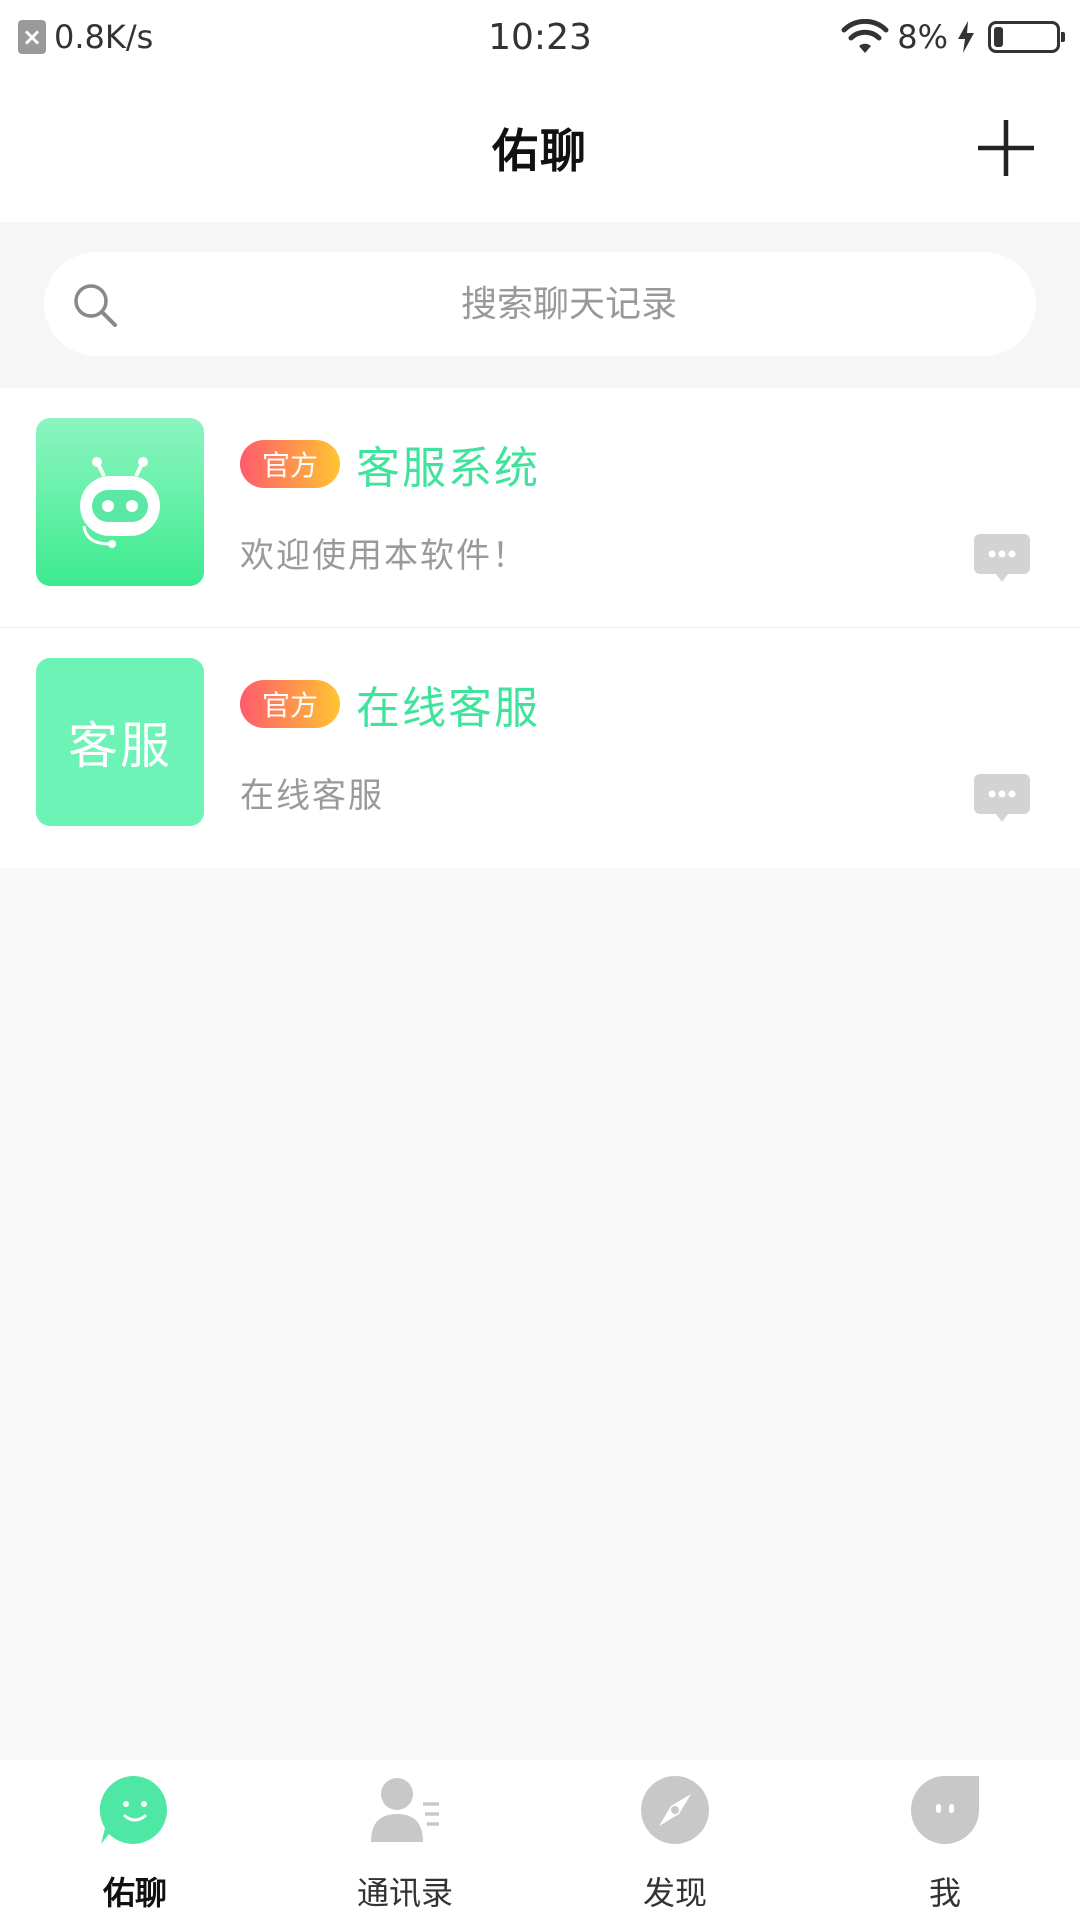  I want to click on search-icon, so click(95, 305).